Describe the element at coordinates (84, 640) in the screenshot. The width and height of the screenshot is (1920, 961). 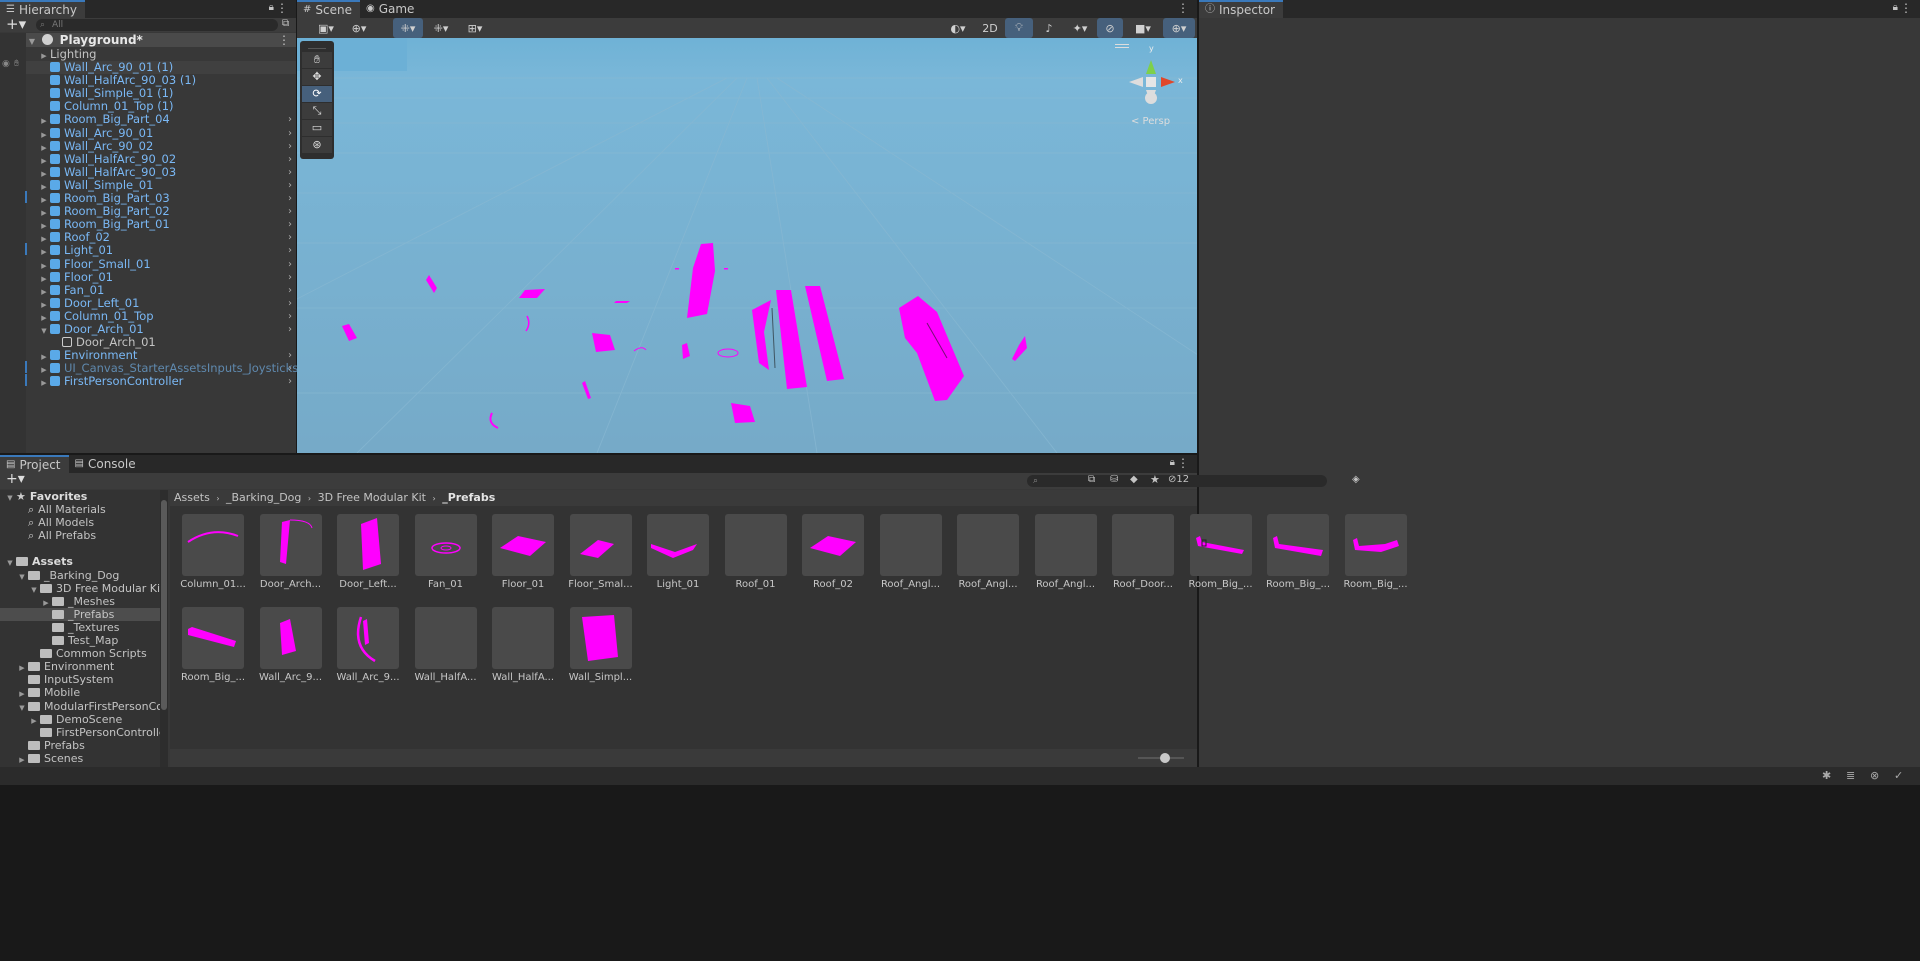
I see `folder-tree-item: Test_Map` at that location.